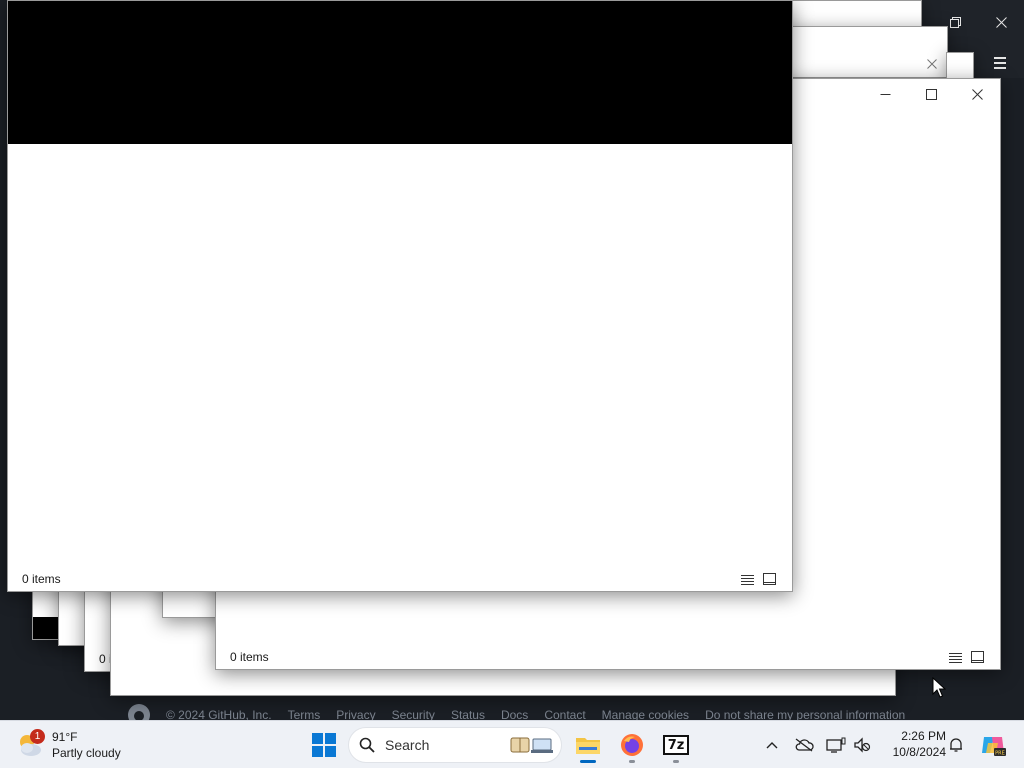 This screenshot has height=768, width=1024. I want to click on browser-menu-button, so click(1000, 63).